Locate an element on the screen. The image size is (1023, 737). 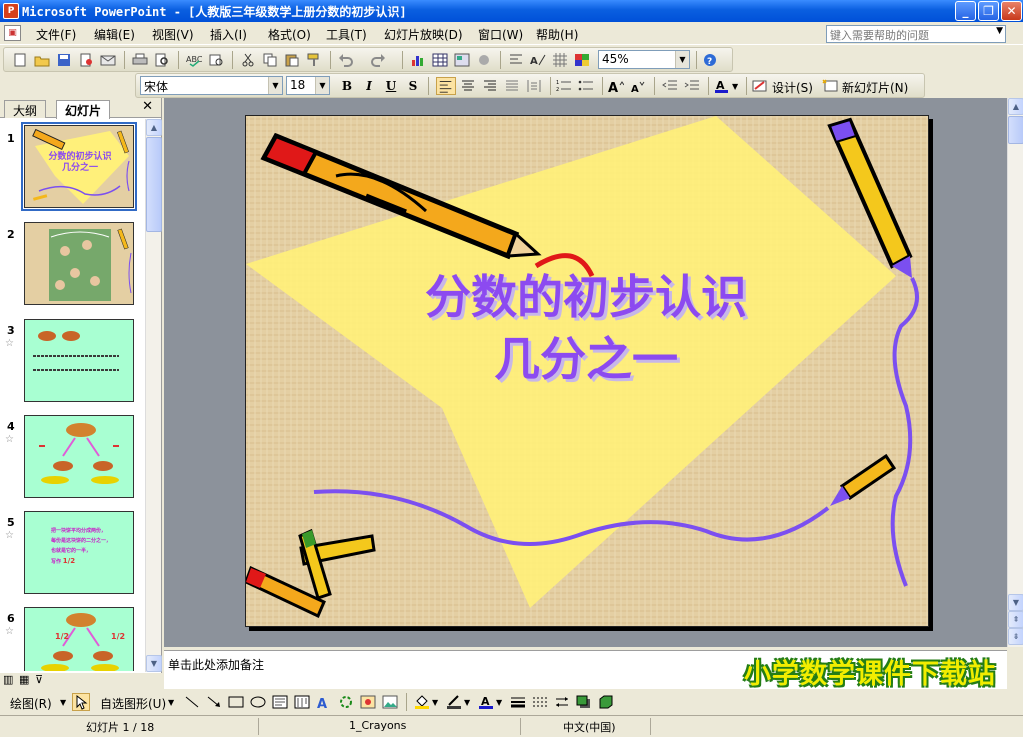
next-slide-button: ⇟ is located at coordinates (1015, 636).